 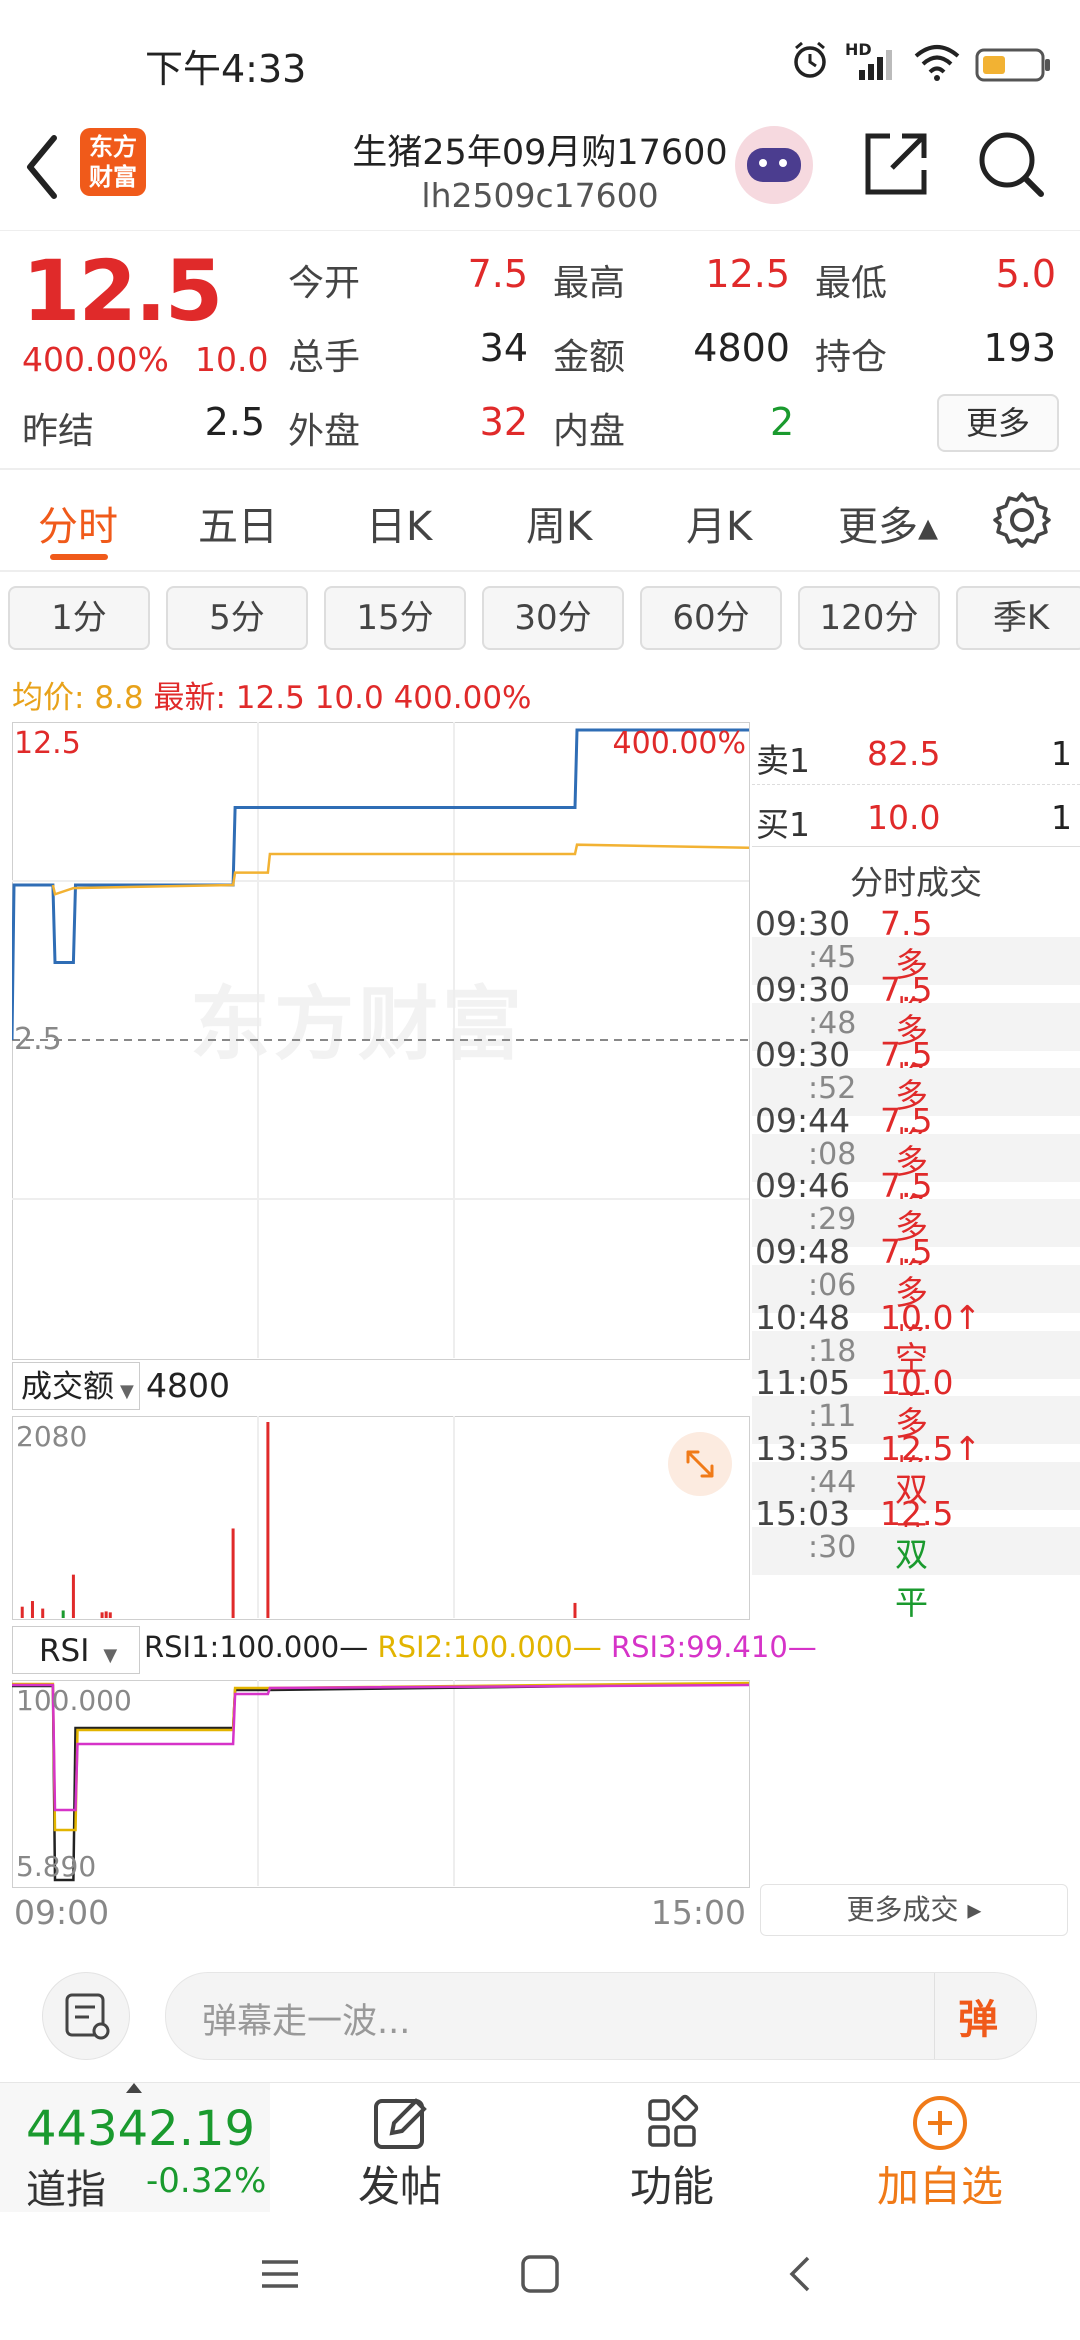 I want to click on tab-weekly-k: 周K, so click(x=559, y=523).